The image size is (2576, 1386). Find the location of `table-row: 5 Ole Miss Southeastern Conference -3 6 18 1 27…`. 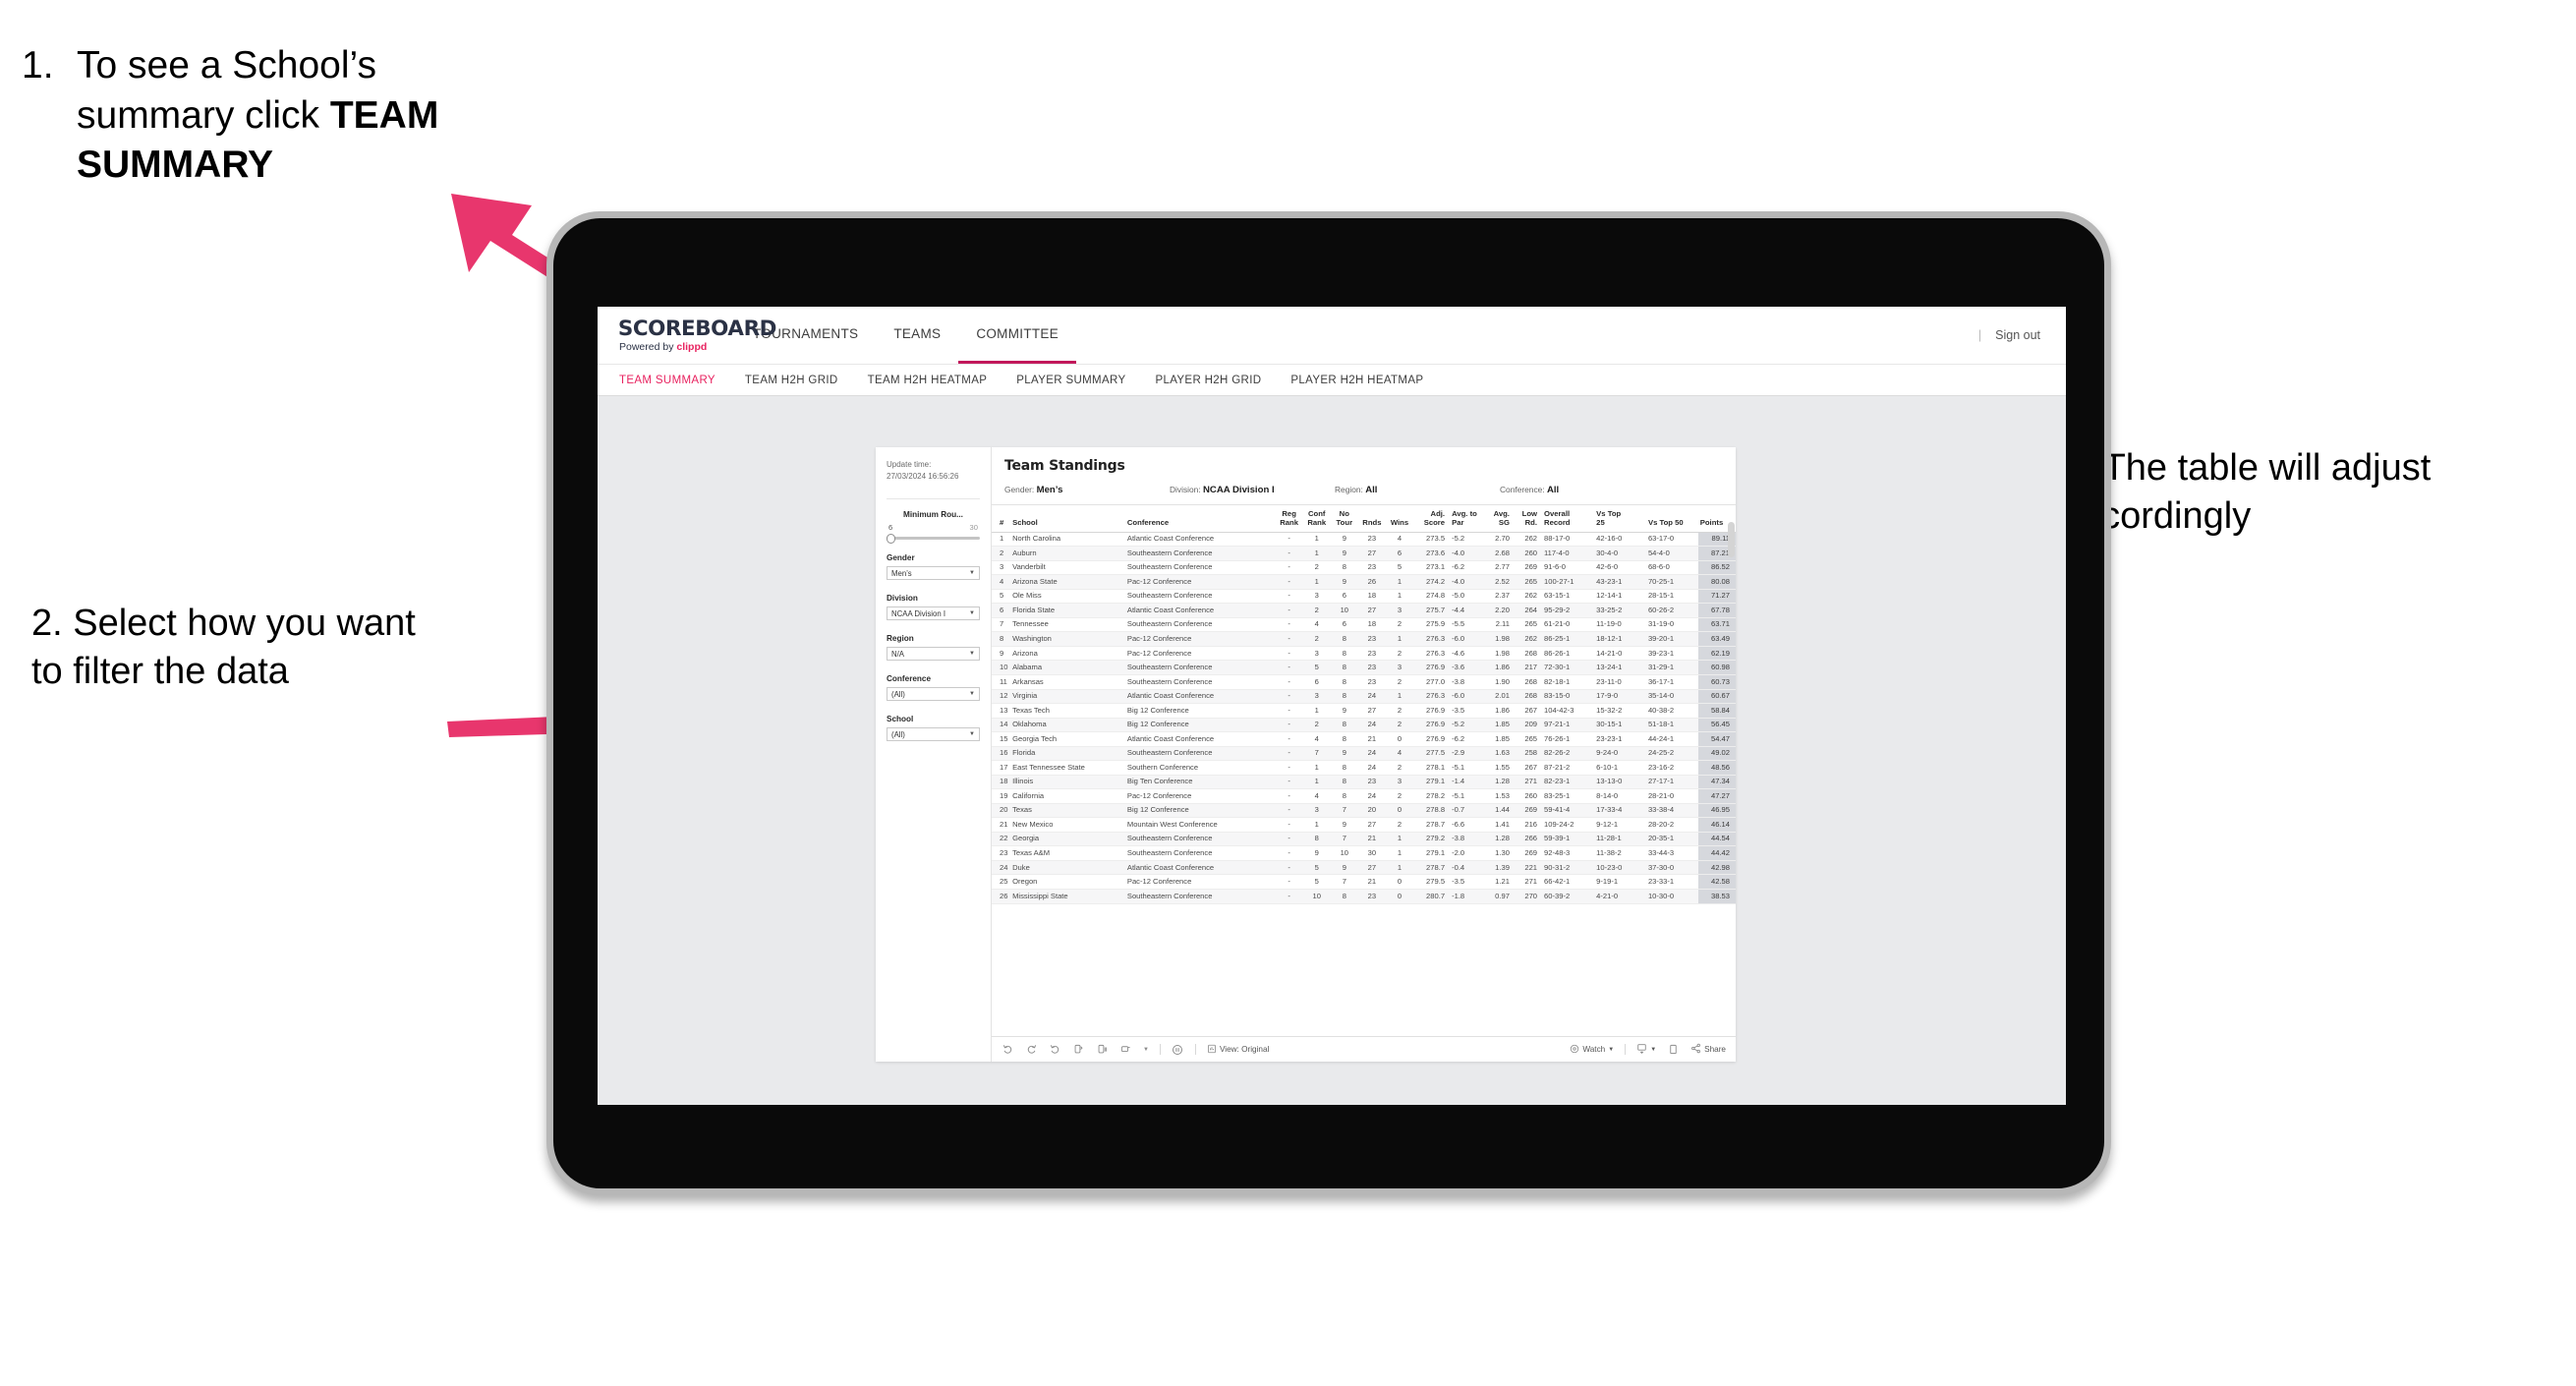

table-row: 5 Ole Miss Southeastern Conference -3 6 18 1 27… is located at coordinates (1364, 597).